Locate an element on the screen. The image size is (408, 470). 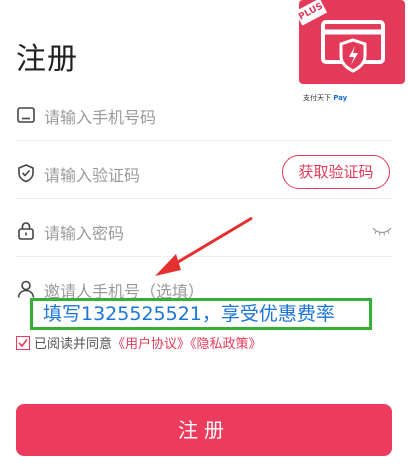
get-code-button: 获取验证码 is located at coordinates (336, 172).